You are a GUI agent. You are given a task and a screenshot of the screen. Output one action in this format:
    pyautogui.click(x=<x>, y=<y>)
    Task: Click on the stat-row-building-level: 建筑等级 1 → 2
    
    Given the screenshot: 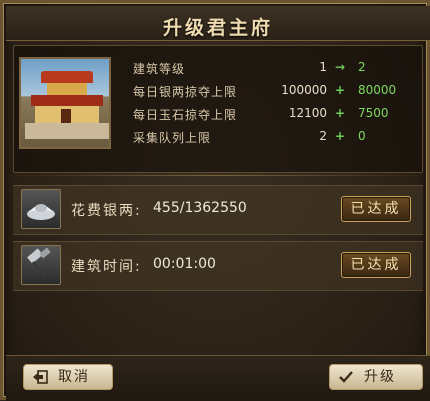 What is the action you would take?
    pyautogui.click(x=273, y=69)
    